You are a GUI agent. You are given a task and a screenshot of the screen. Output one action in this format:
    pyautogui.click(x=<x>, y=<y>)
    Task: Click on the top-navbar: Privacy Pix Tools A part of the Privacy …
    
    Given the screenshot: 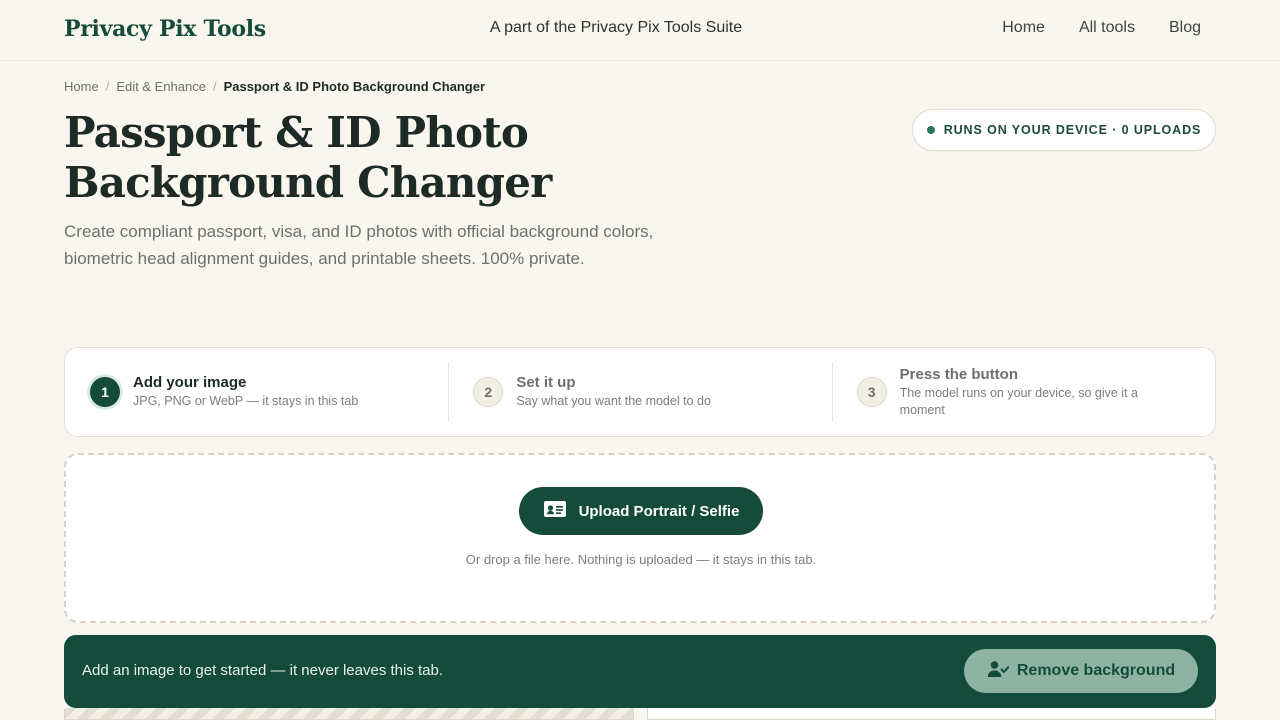 What is the action you would take?
    pyautogui.click(x=640, y=30)
    